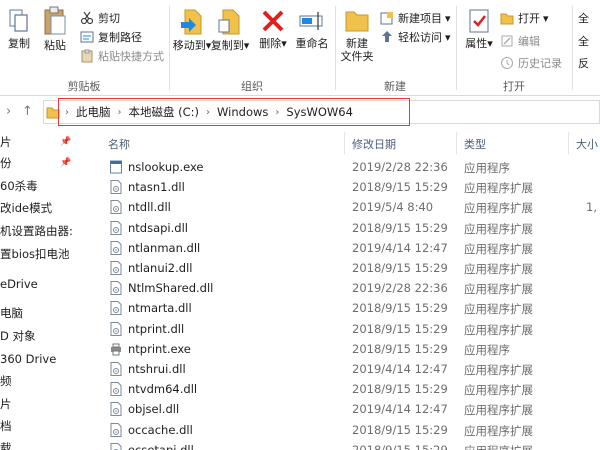 This screenshot has height=450, width=600. Describe the element at coordinates (192, 29) in the screenshot. I see `move-to-button: 移动到▾` at that location.